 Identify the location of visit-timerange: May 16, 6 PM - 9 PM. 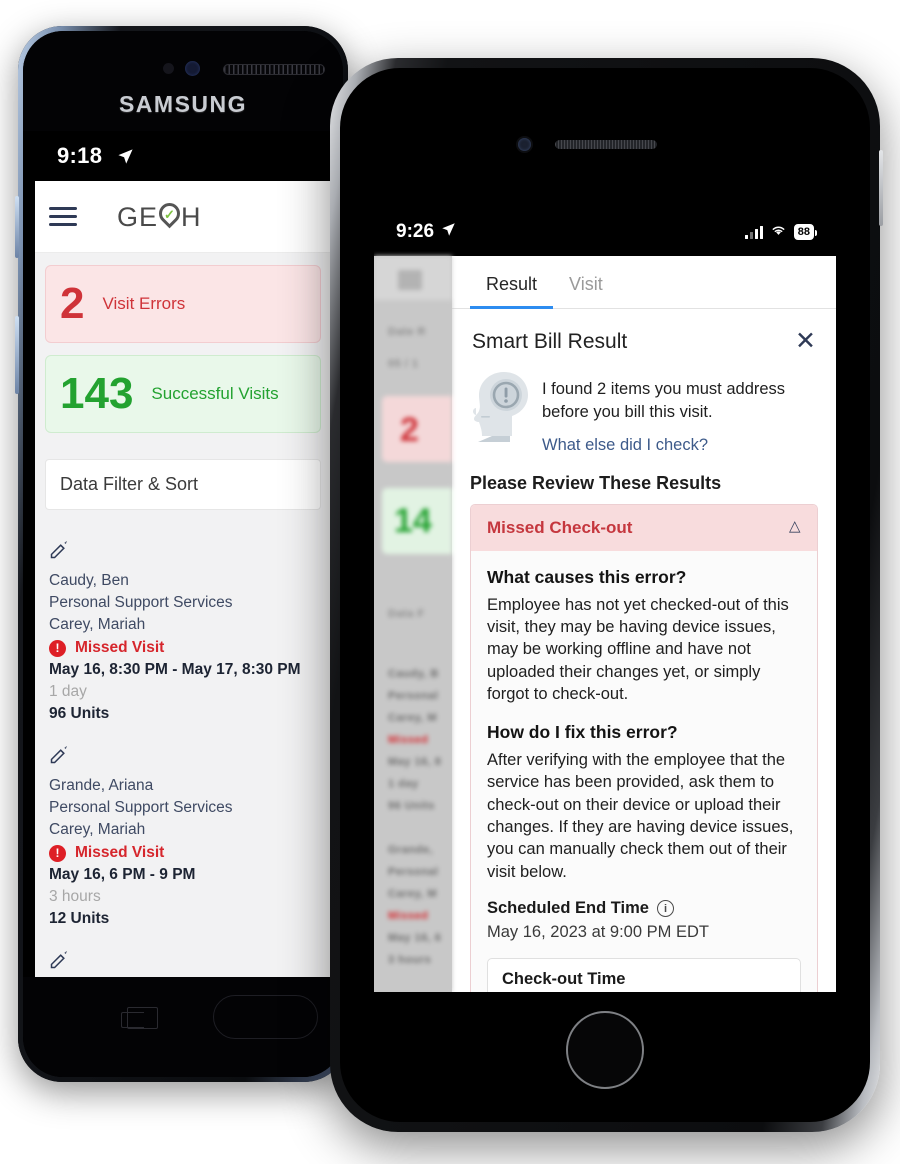
(122, 874).